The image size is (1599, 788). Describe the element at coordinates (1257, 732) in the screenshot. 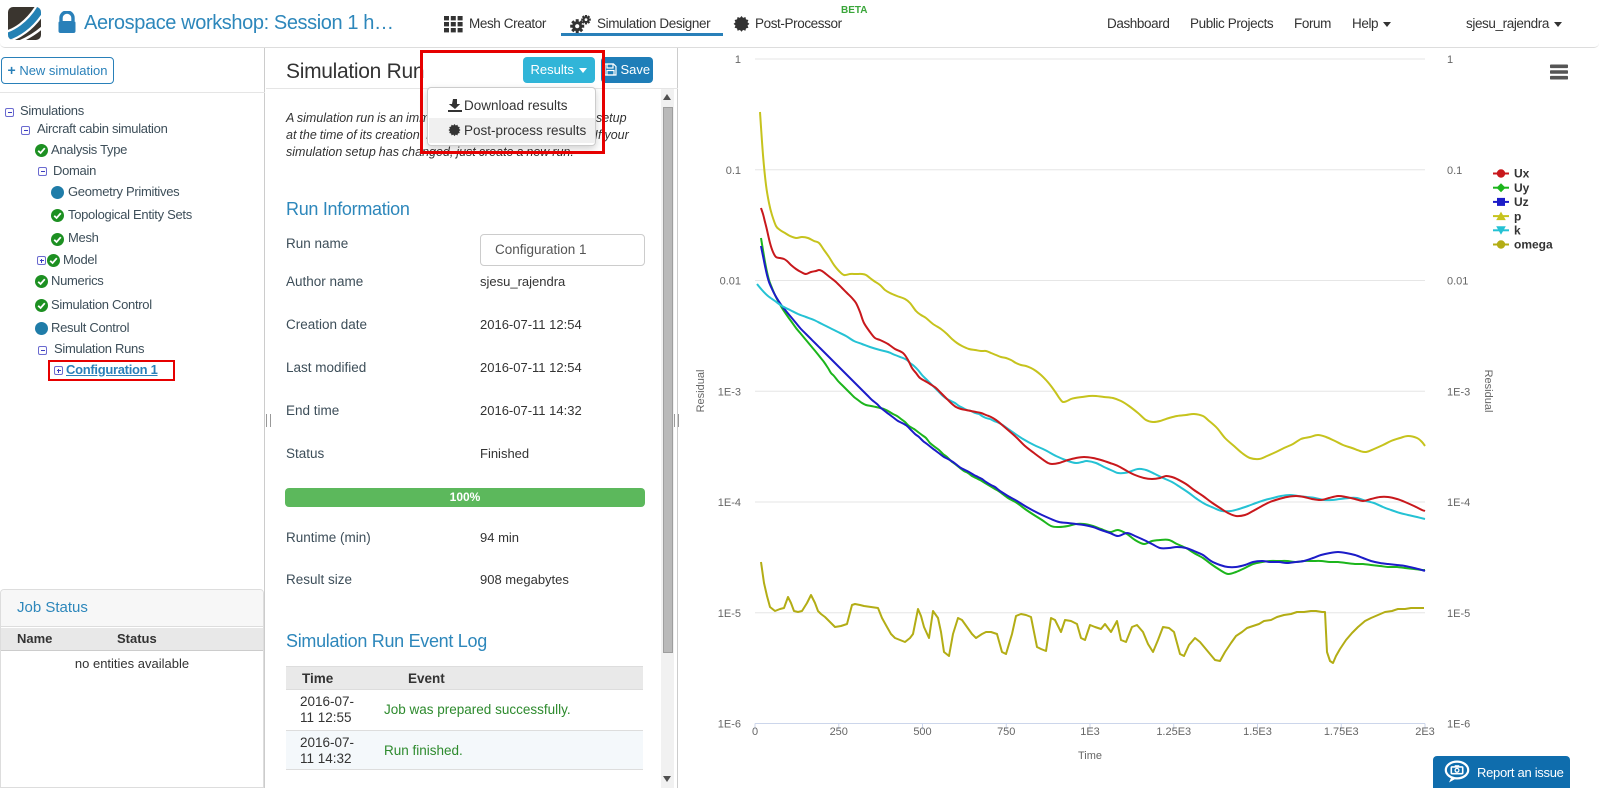

I see `svg-text: 1.5E3` at that location.